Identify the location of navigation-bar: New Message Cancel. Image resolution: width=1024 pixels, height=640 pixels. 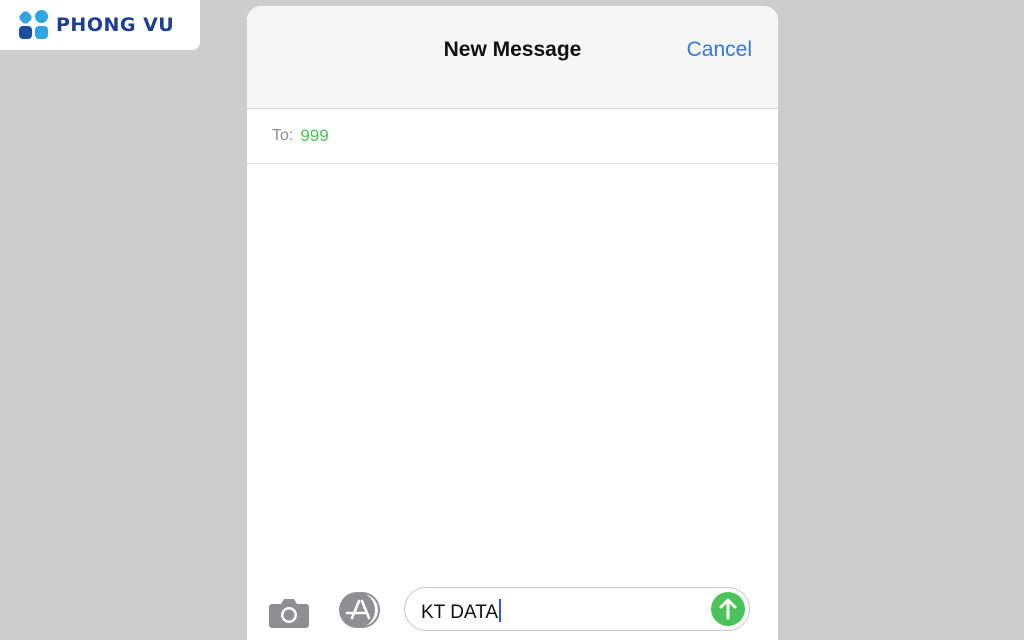
(512, 57).